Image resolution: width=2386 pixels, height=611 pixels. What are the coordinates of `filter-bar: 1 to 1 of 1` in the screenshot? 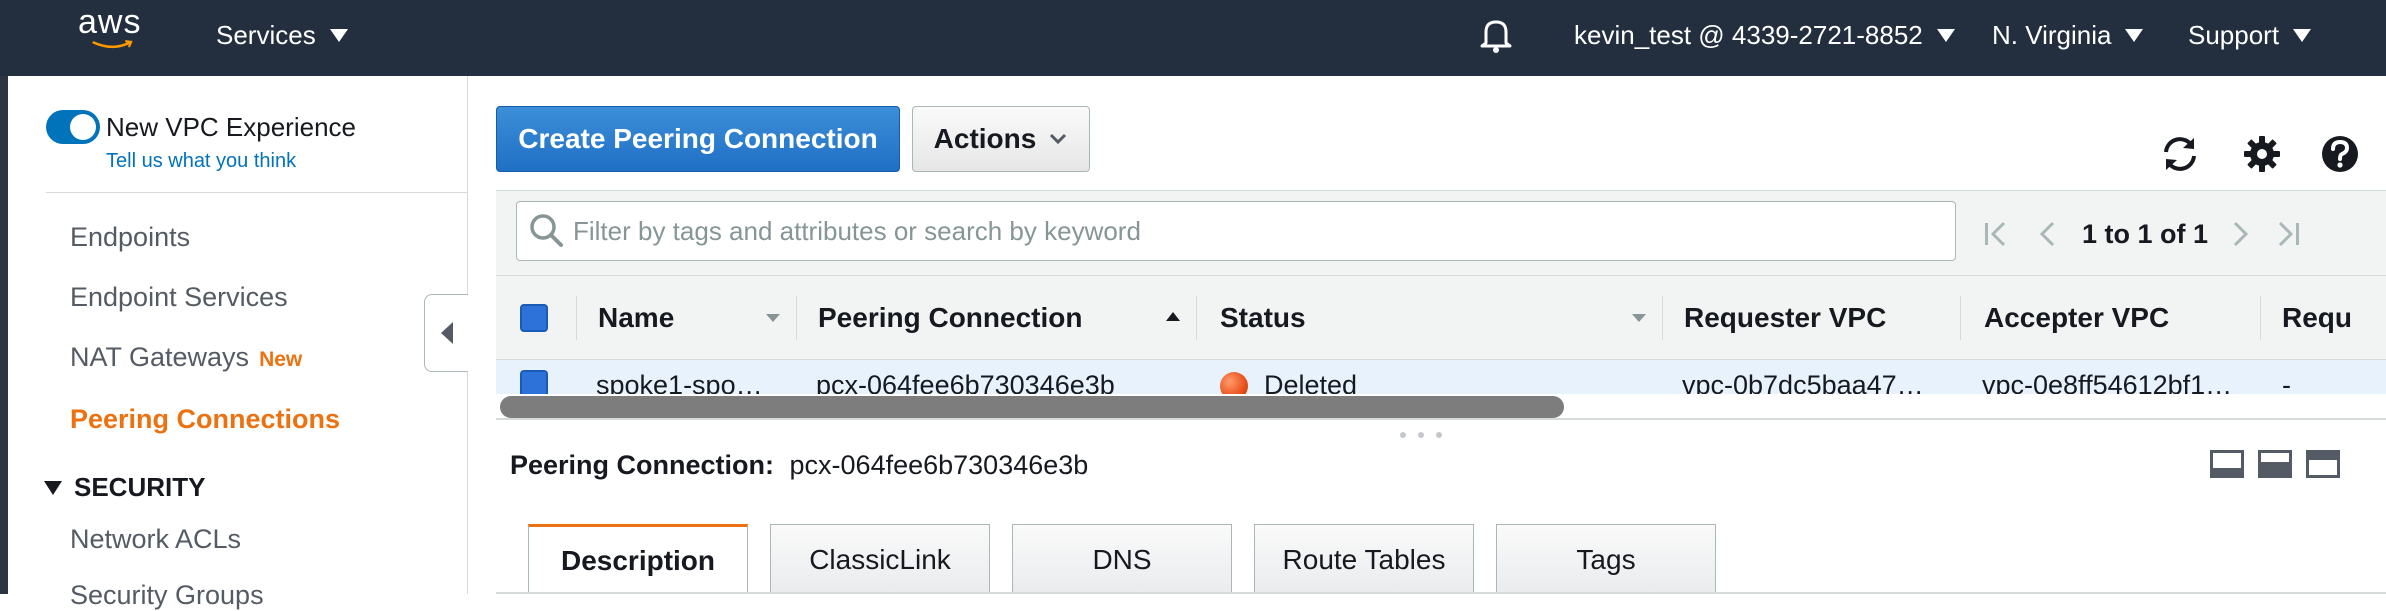 It's located at (1441, 233).